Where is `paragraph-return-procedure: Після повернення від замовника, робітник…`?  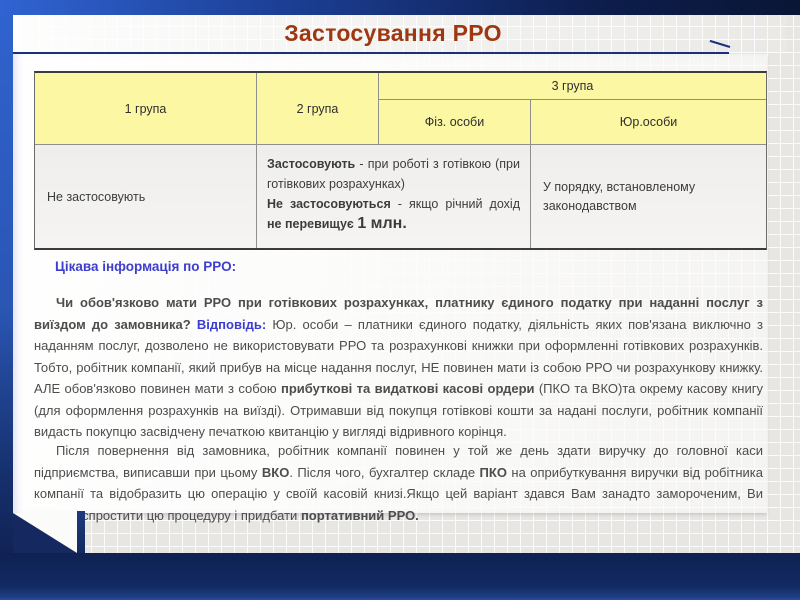 paragraph-return-procedure: Після повернення від замовника, робітник… is located at coordinates (398, 483).